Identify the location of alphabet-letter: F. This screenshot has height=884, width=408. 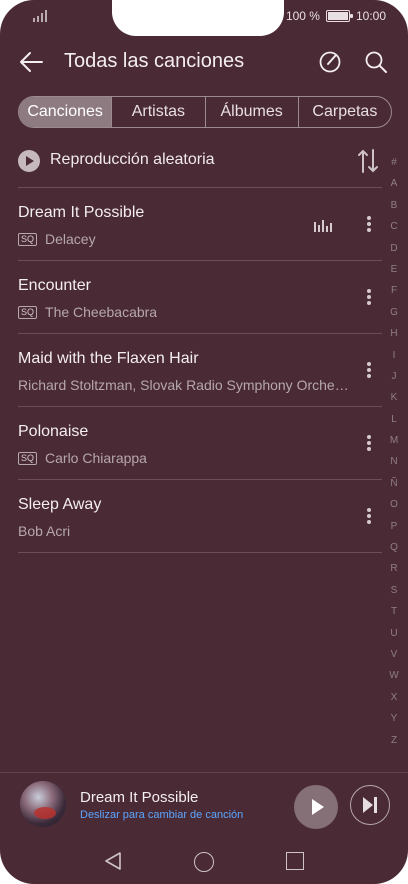
(394, 290).